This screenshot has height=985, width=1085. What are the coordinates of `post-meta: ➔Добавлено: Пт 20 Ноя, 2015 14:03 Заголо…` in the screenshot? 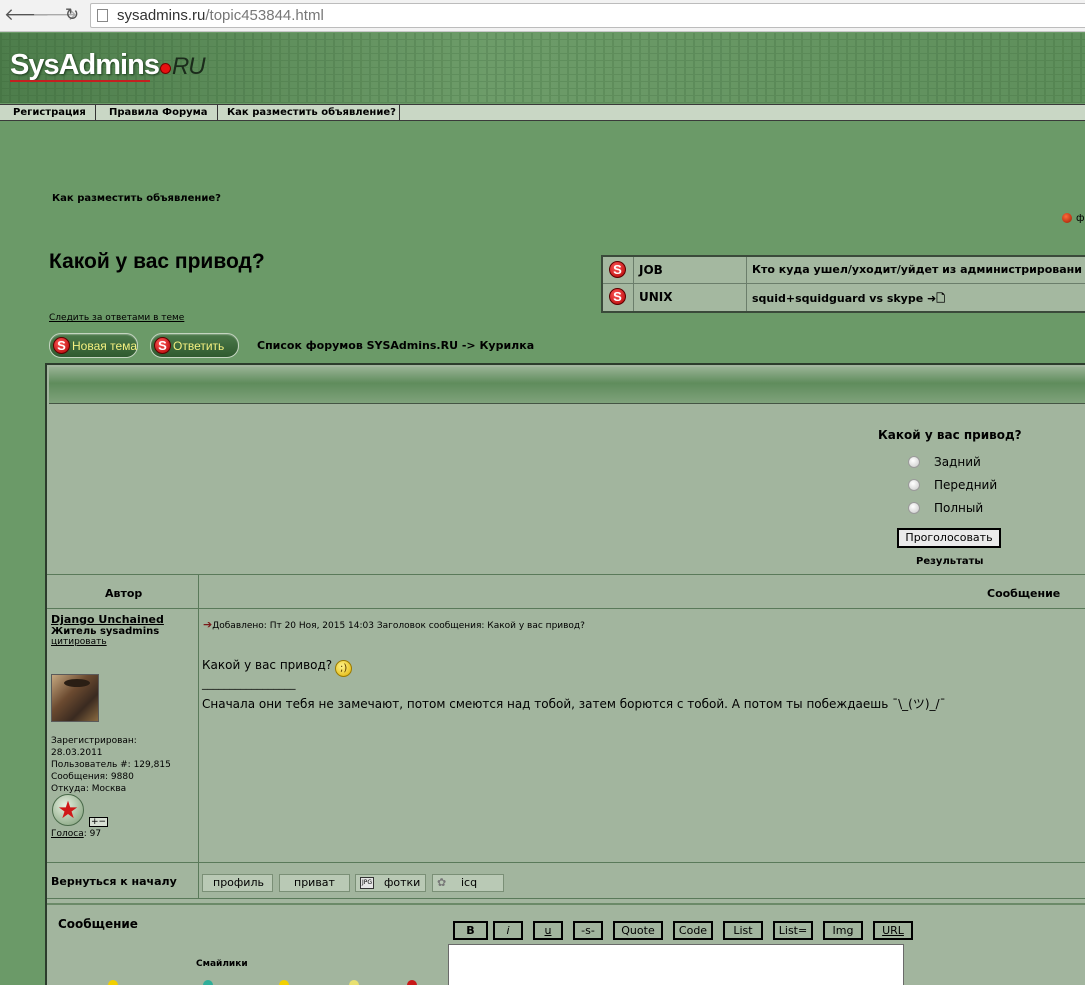 It's located at (394, 624).